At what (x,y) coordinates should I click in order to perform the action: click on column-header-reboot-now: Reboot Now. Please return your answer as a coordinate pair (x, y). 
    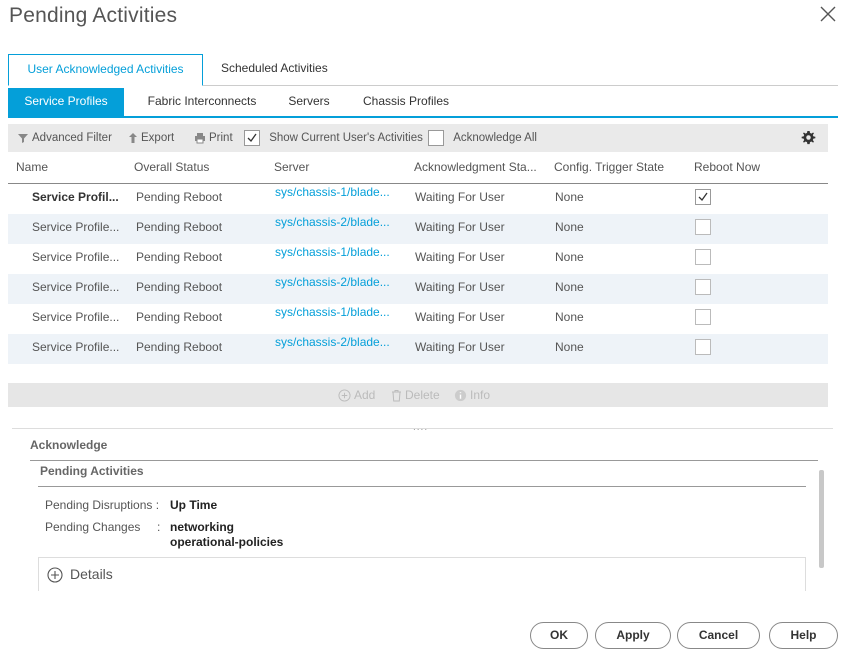
    Looking at the image, I should click on (754, 168).